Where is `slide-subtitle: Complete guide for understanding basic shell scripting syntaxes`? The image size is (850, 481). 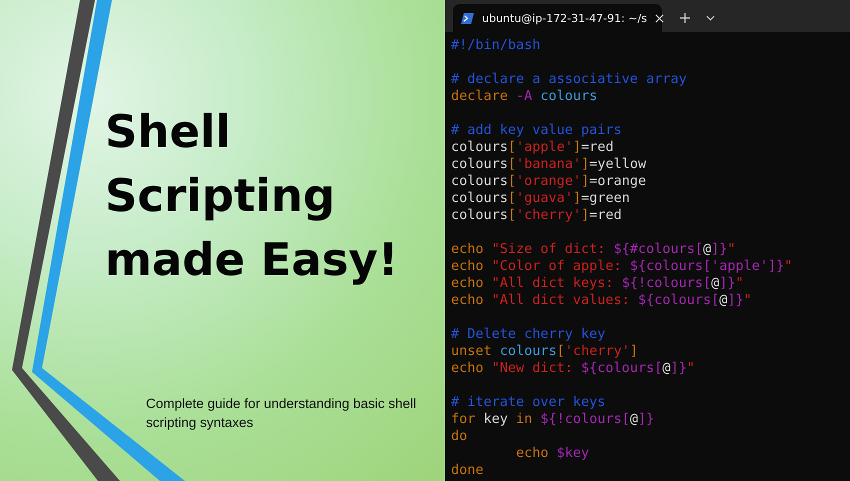 slide-subtitle: Complete guide for understanding basic shell scripting syntaxes is located at coordinates (282, 413).